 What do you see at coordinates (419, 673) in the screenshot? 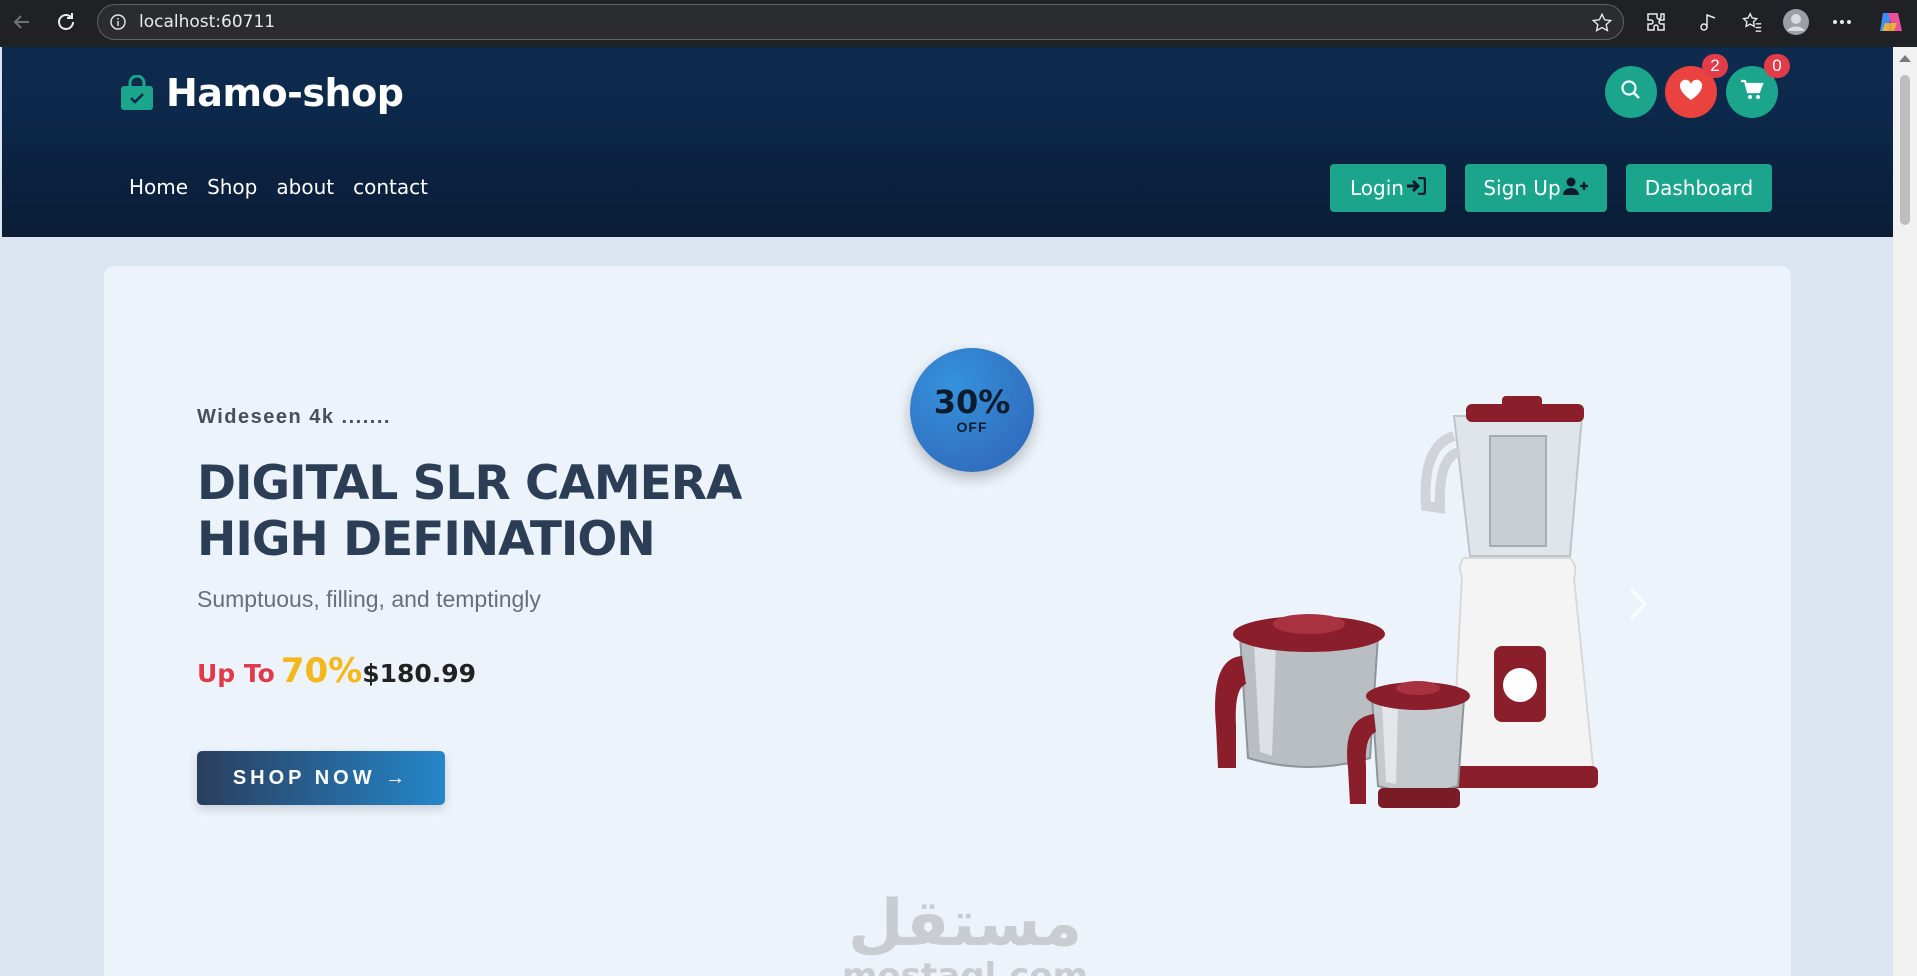
I see `price: $180.99` at bounding box center [419, 673].